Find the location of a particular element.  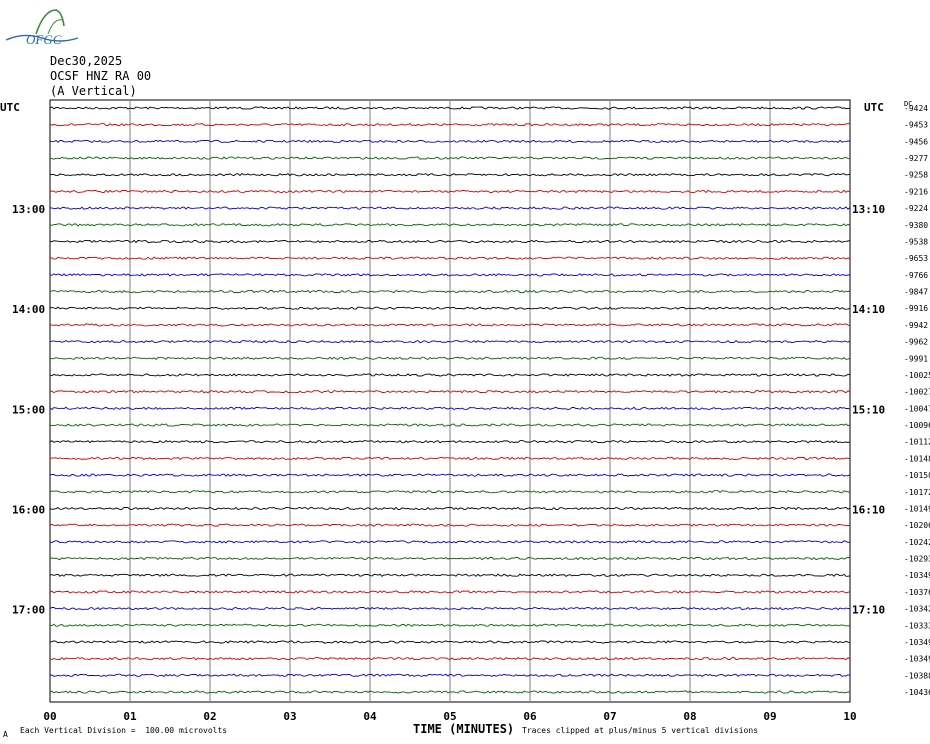

x-tick-label: 04 is located at coordinates (370, 716).